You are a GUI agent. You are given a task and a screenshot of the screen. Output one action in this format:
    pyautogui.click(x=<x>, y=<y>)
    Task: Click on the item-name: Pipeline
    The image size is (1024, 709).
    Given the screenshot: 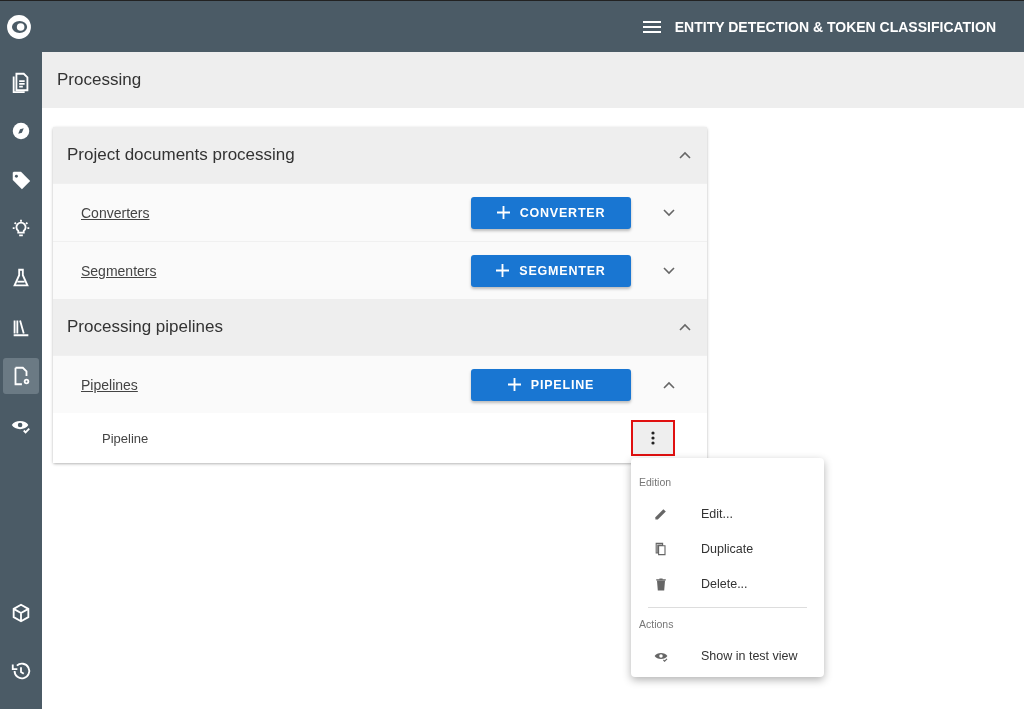 What is the action you would take?
    pyautogui.click(x=125, y=438)
    